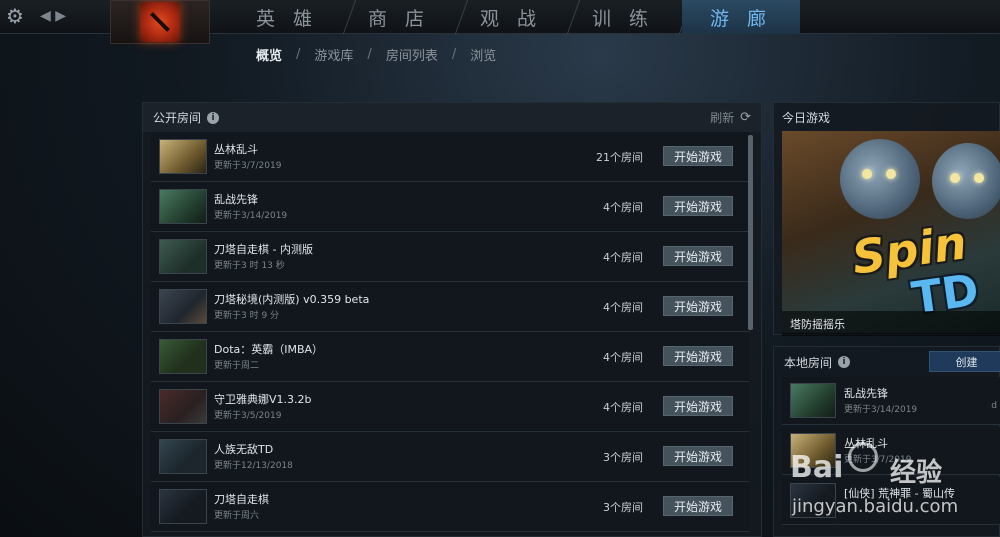 The image size is (1000, 537). I want to click on game-name: 守卫雅典娜V1.3.2b, so click(263, 399).